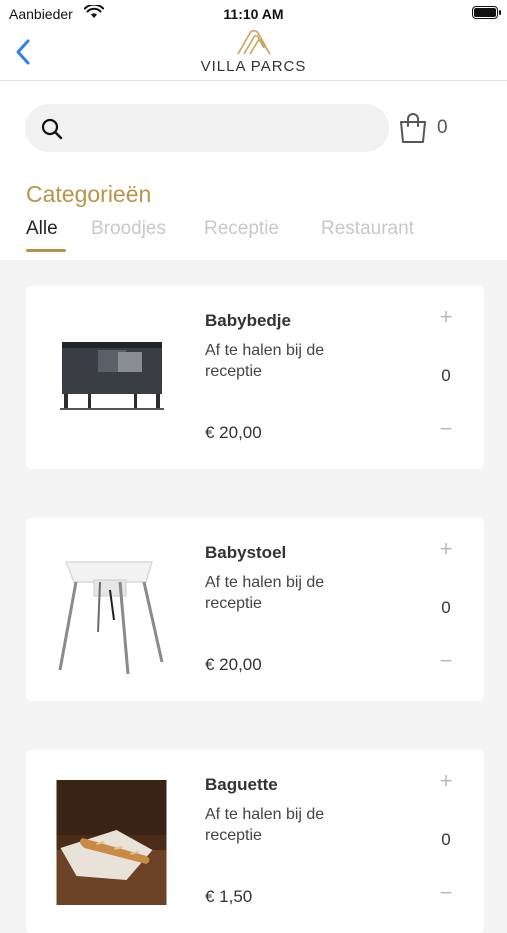 The width and height of the screenshot is (507, 933). What do you see at coordinates (46, 250) in the screenshot?
I see `active-tab-indicator` at bounding box center [46, 250].